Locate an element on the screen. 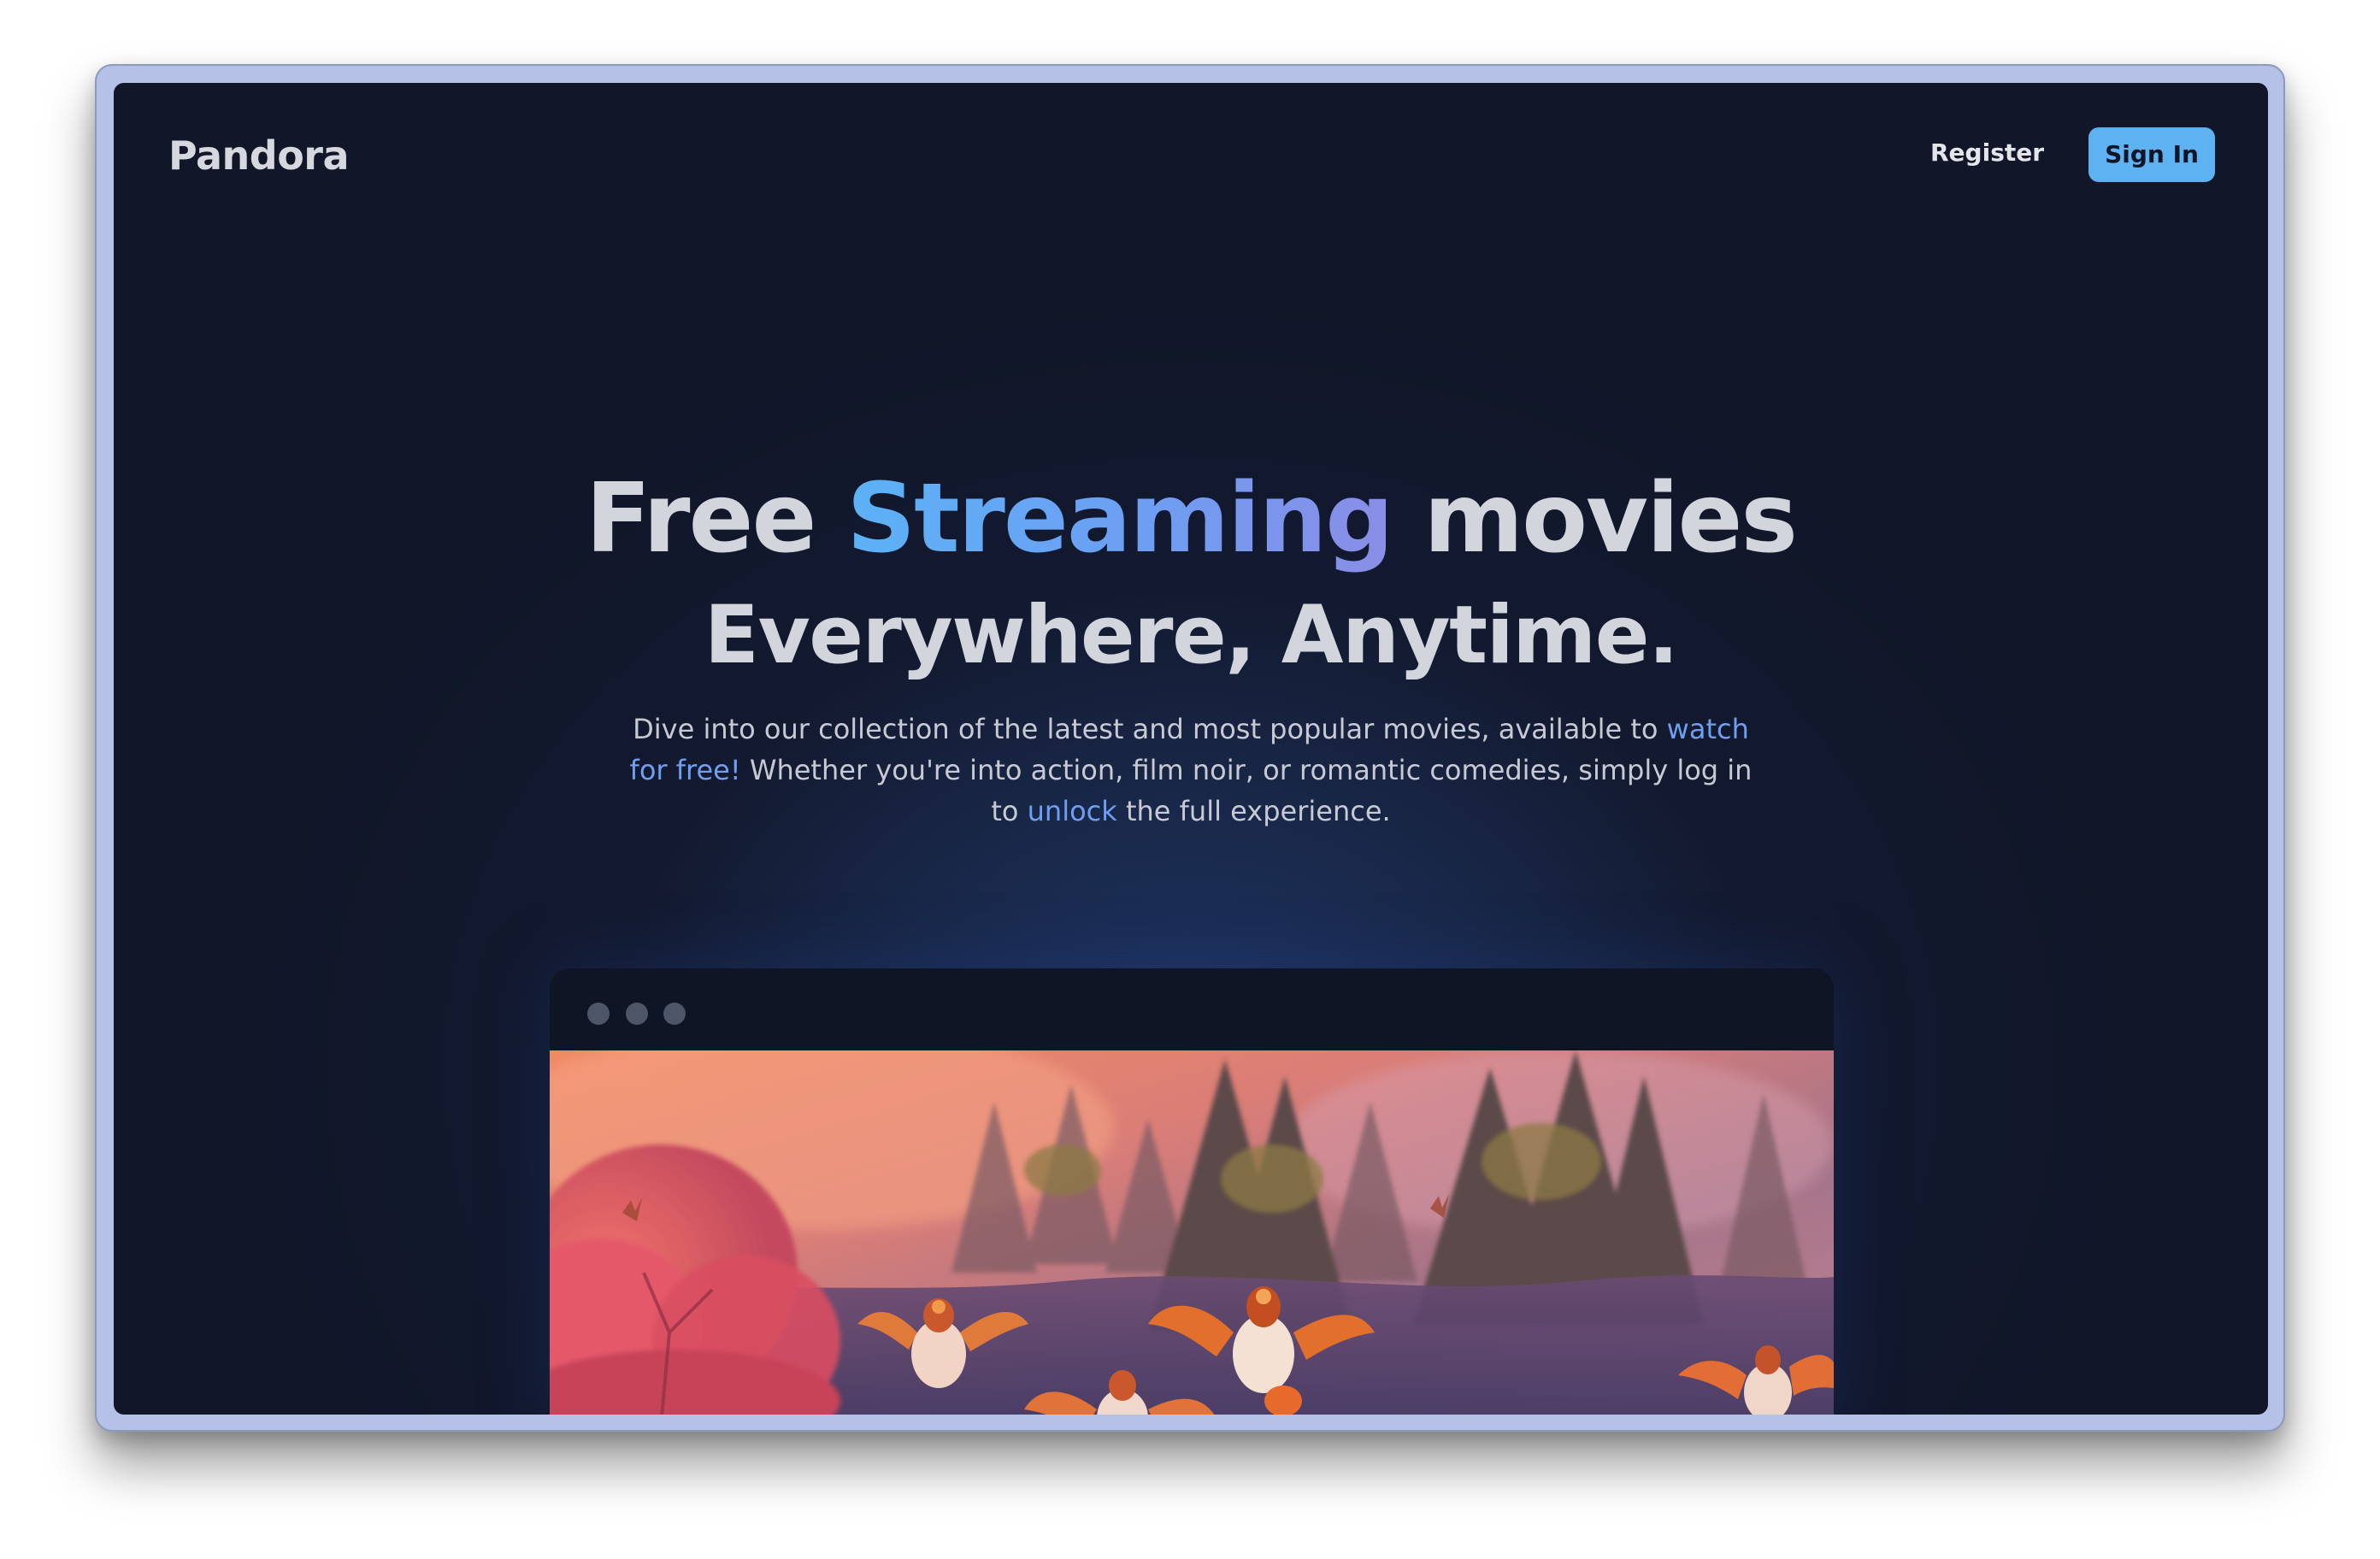 The image size is (2380, 1559). hero-title-accent: Streaming is located at coordinates (1120, 518).